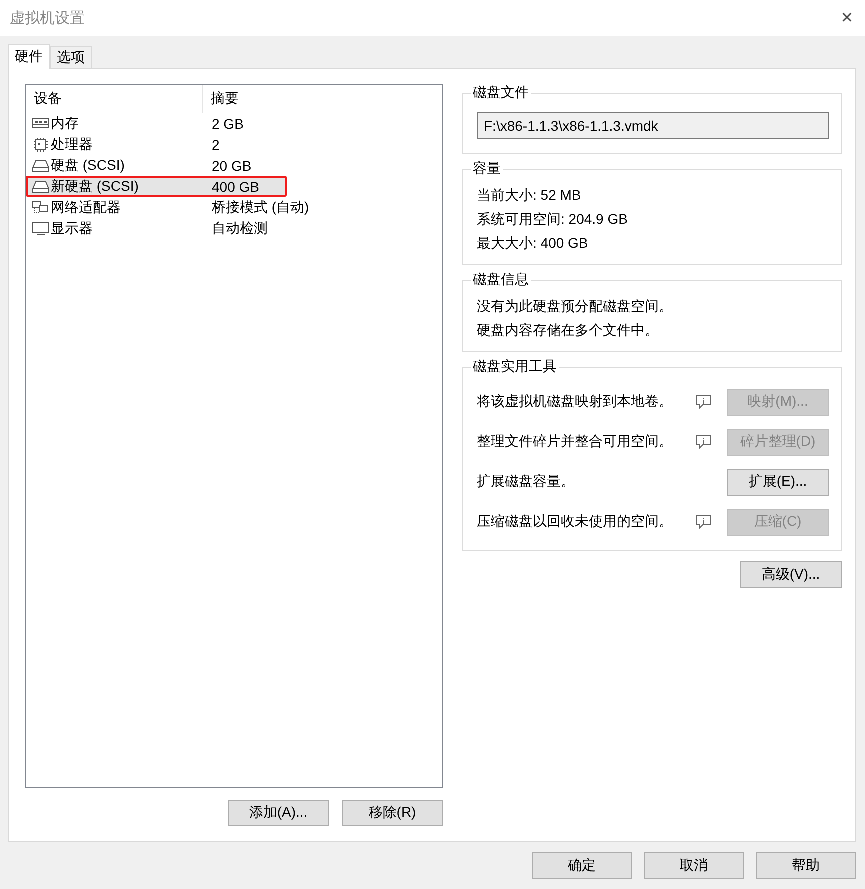 The width and height of the screenshot is (865, 889). What do you see at coordinates (260, 207) in the screenshot?
I see `device-summary: 桥接模式 (自动)` at bounding box center [260, 207].